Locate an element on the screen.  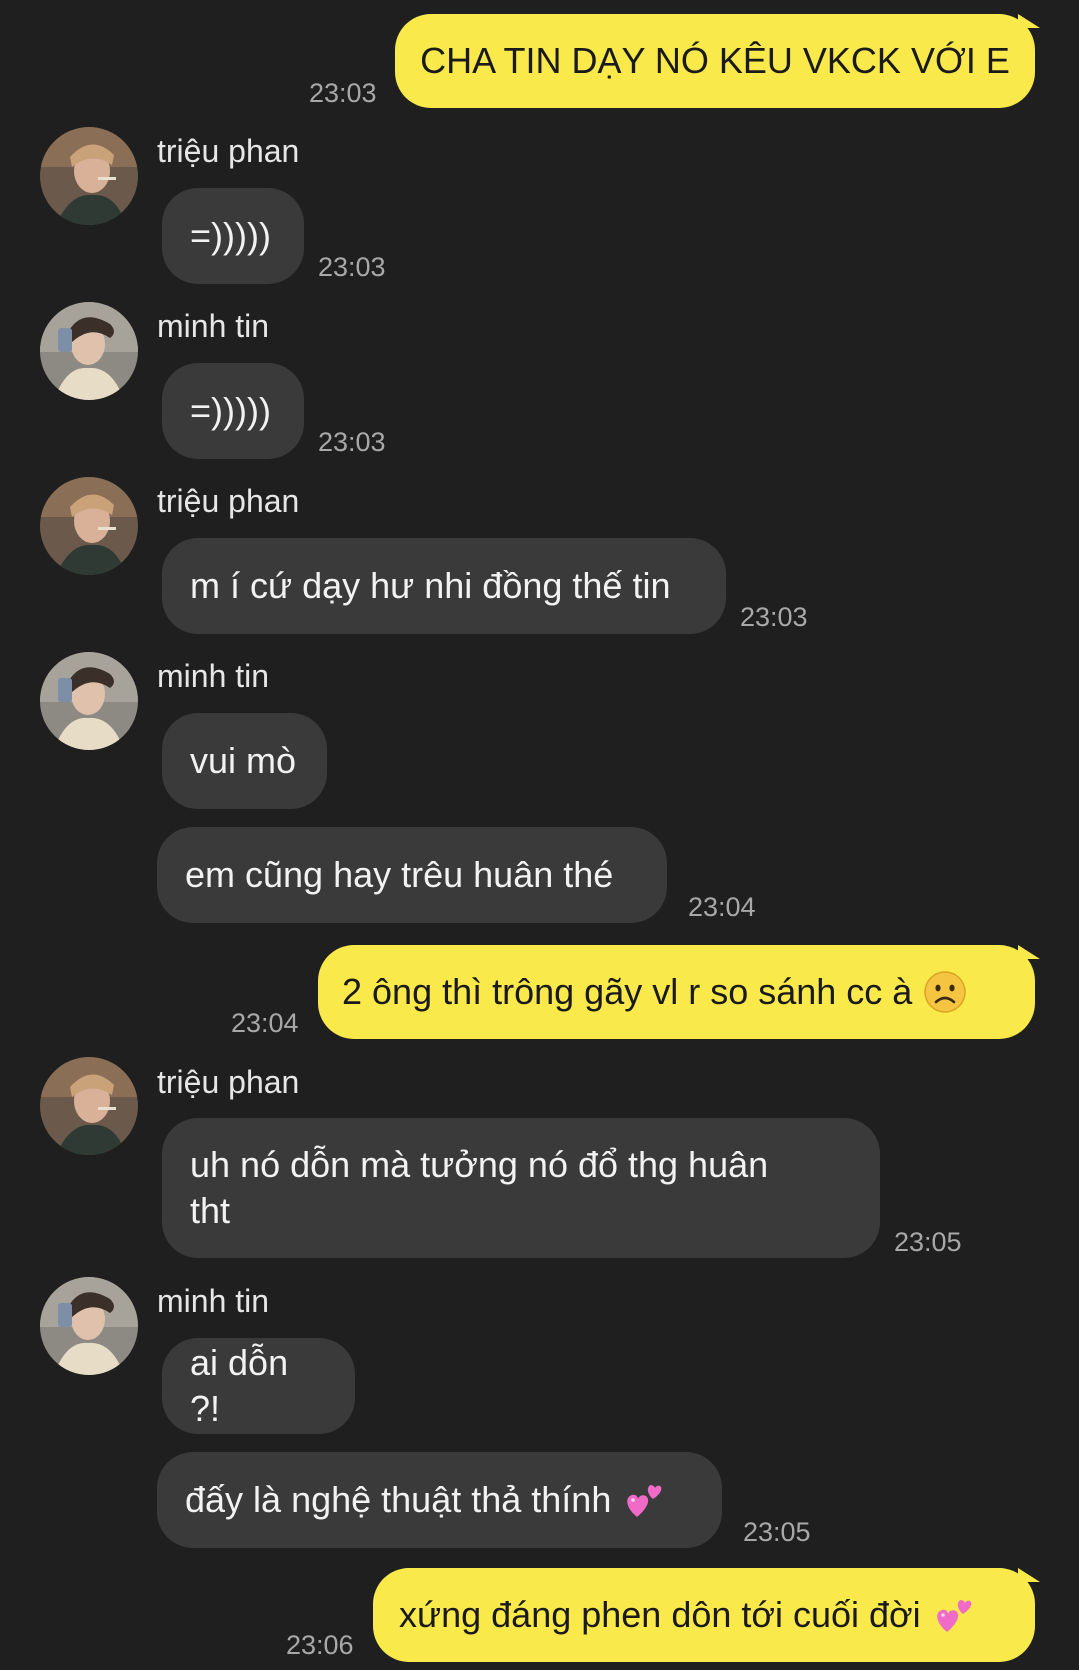
message-text-line2: tht is located at coordinates (210, 1210).